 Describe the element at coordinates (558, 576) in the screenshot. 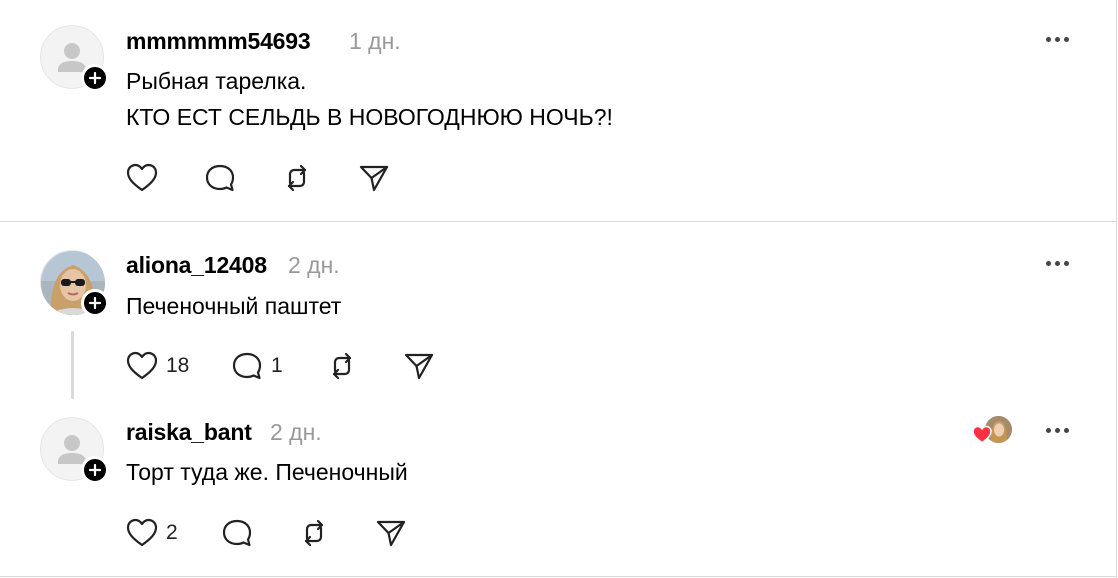

I see `feed-bottom-border` at that location.